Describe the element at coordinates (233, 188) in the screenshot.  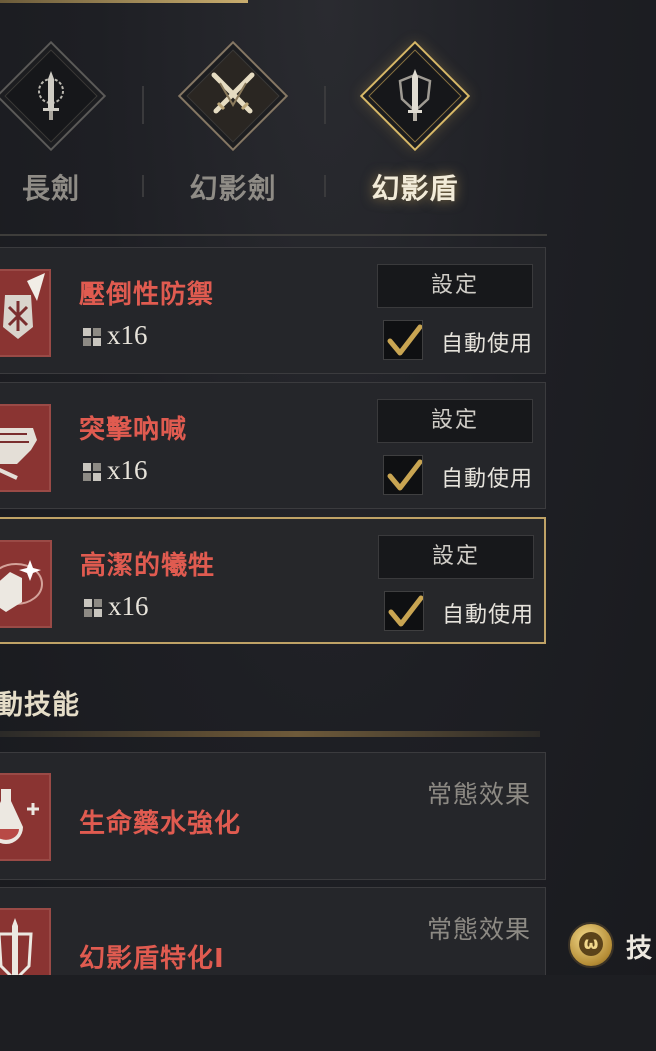
I see `tab-label: 幻影劍` at that location.